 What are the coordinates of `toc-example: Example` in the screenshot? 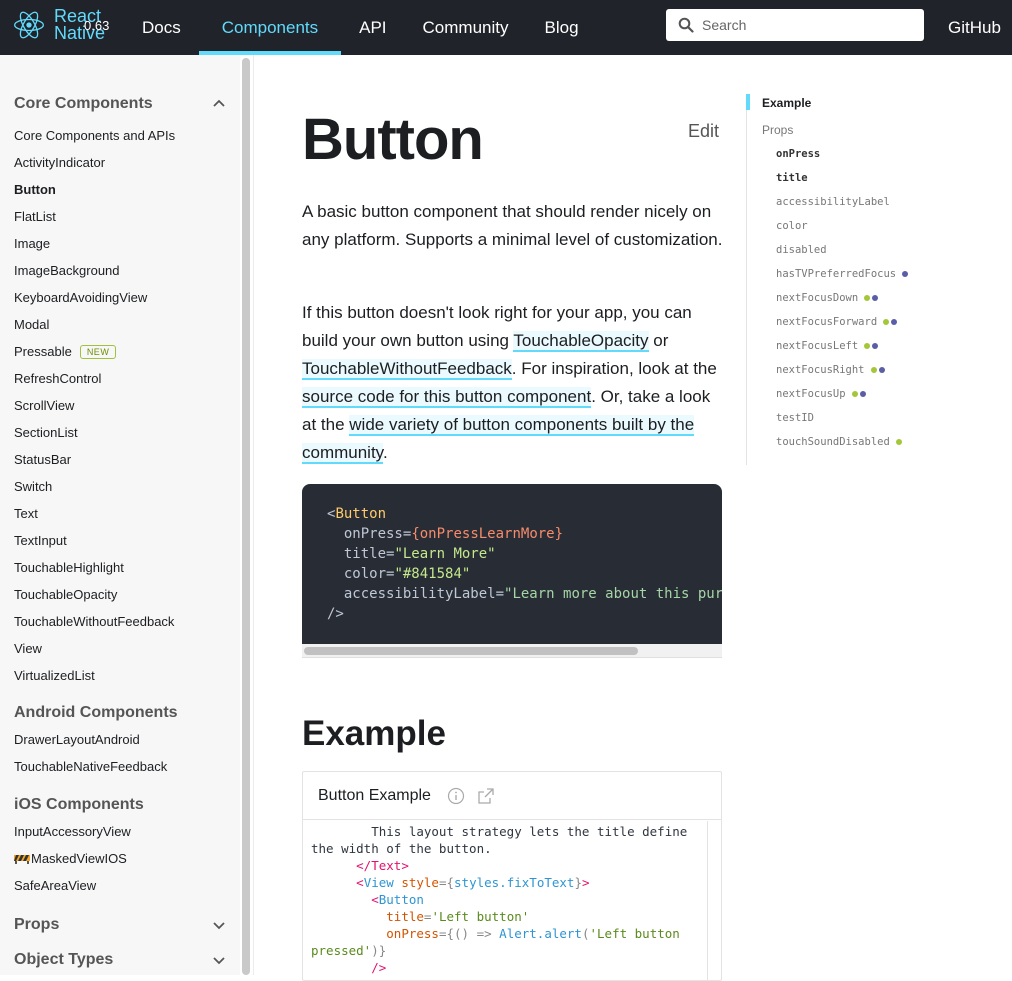 It's located at (786, 103).